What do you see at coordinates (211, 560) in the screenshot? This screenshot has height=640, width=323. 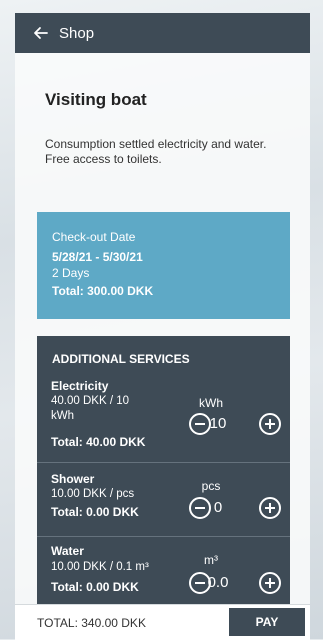 I see `service-unit: m³` at bounding box center [211, 560].